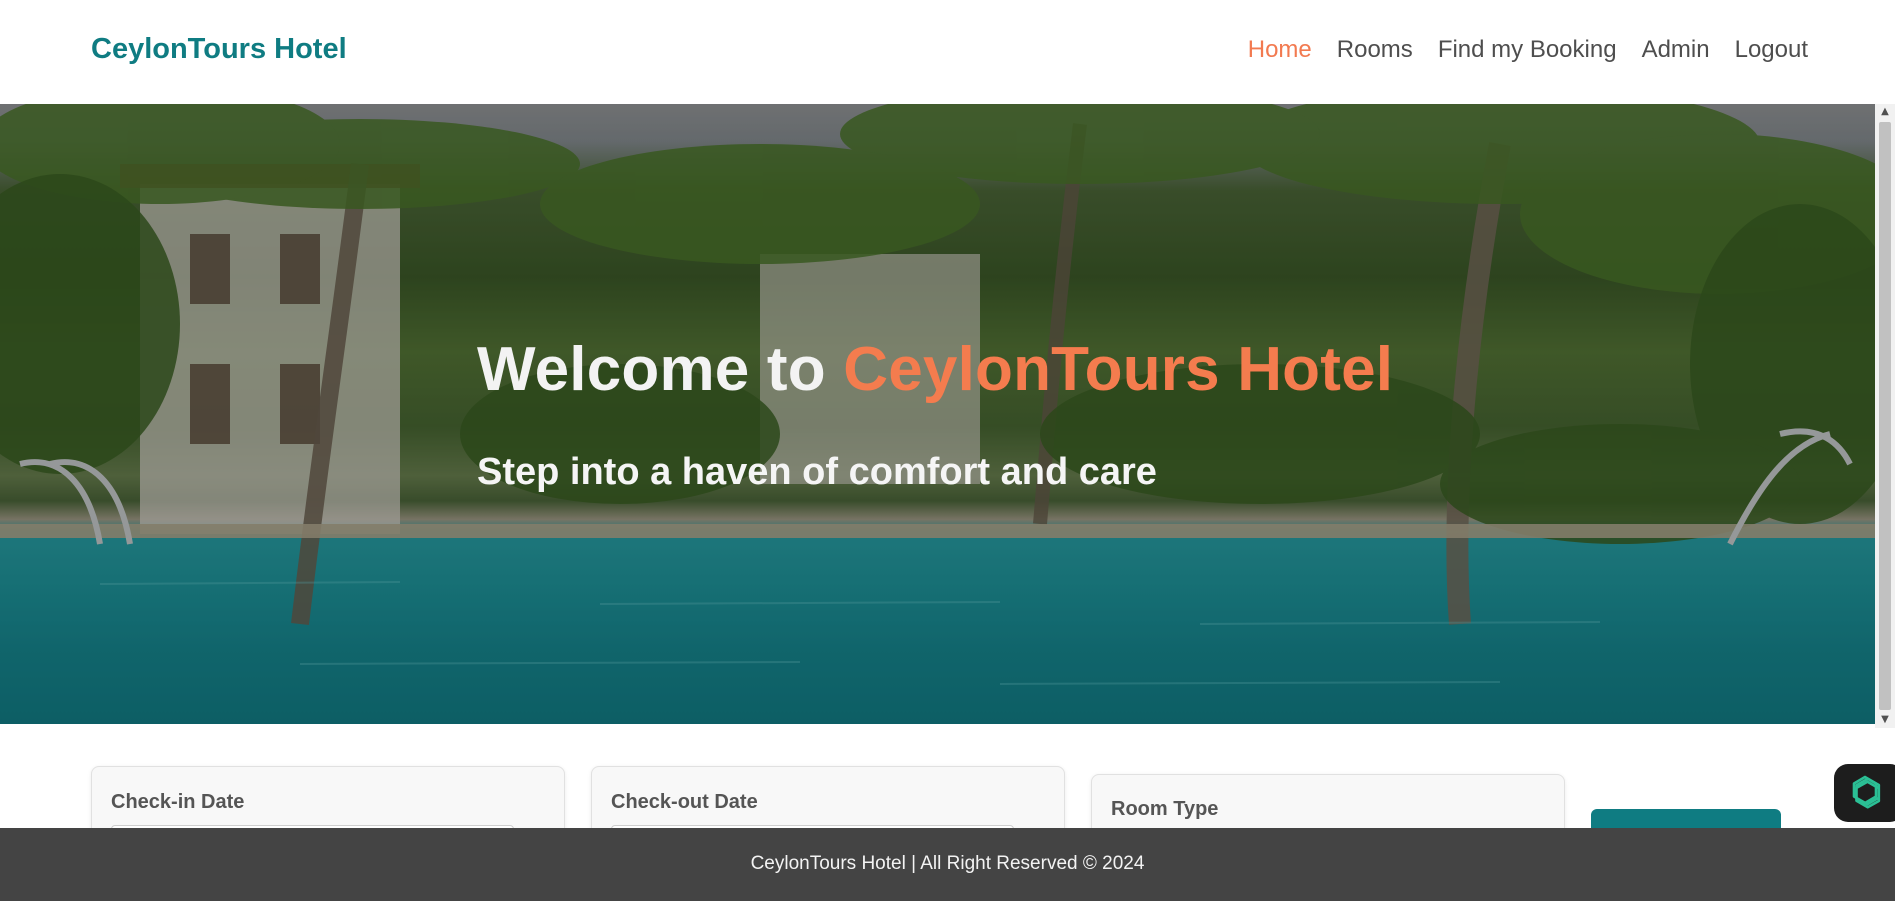 The height and width of the screenshot is (901, 1895). Describe the element at coordinates (817, 472) in the screenshot. I see `hero-subtitle: Step into a haven of comfort and care` at that location.